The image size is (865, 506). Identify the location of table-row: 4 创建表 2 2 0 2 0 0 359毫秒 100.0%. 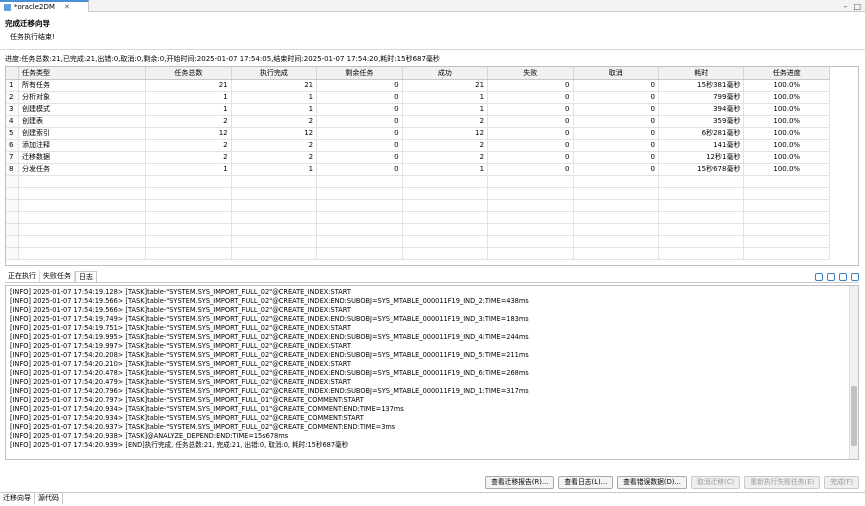
(418, 121).